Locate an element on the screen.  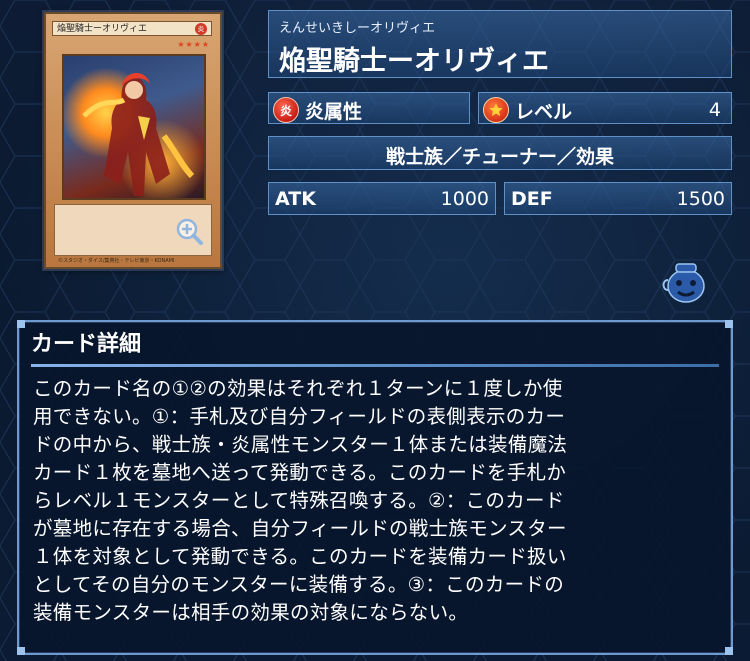
card-name: 焔聖騎士ーオリヴィエ is located at coordinates (414, 61).